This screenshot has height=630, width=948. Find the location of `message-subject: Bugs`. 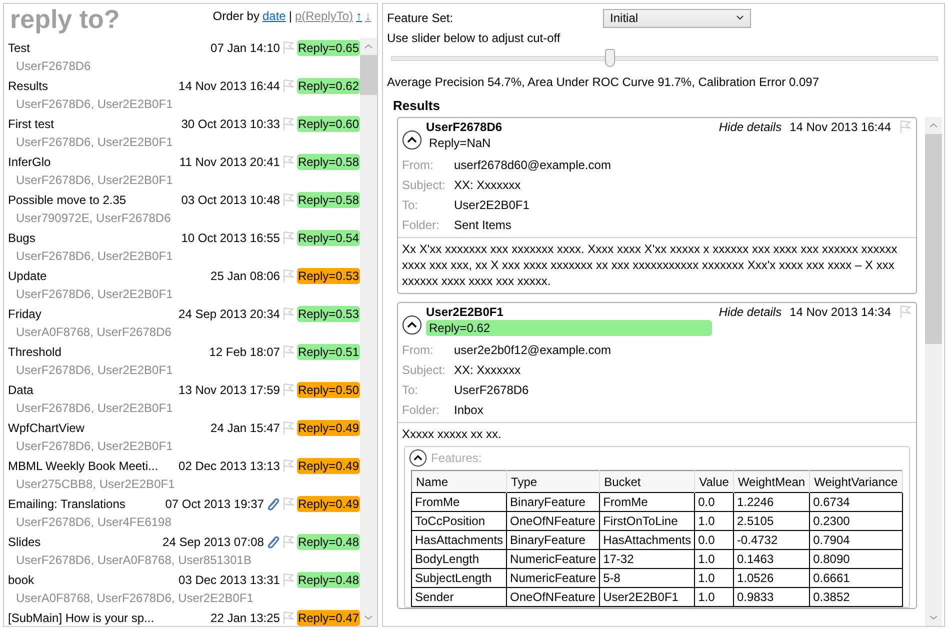

message-subject: Bugs is located at coordinates (94, 237).